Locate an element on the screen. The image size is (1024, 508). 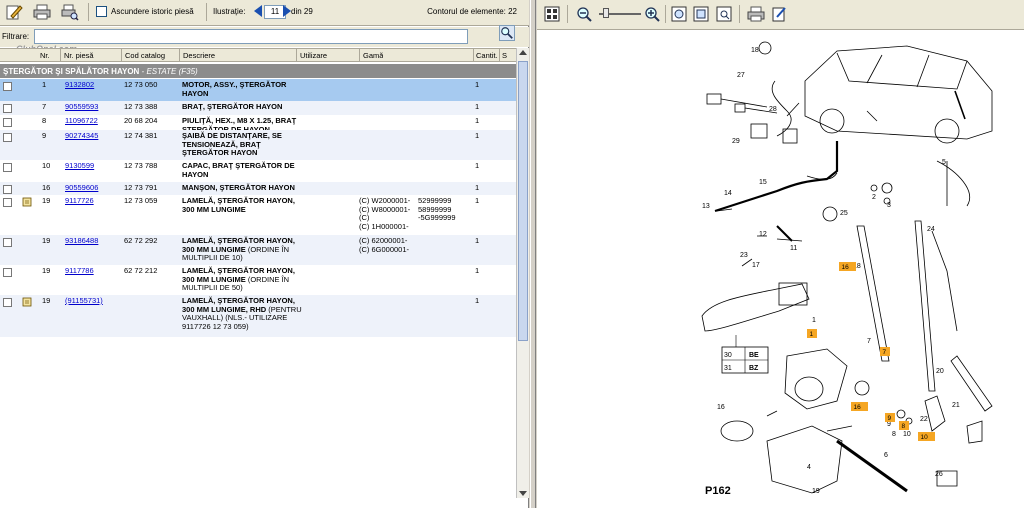
diagram-callout: 28 is located at coordinates (773, 109).